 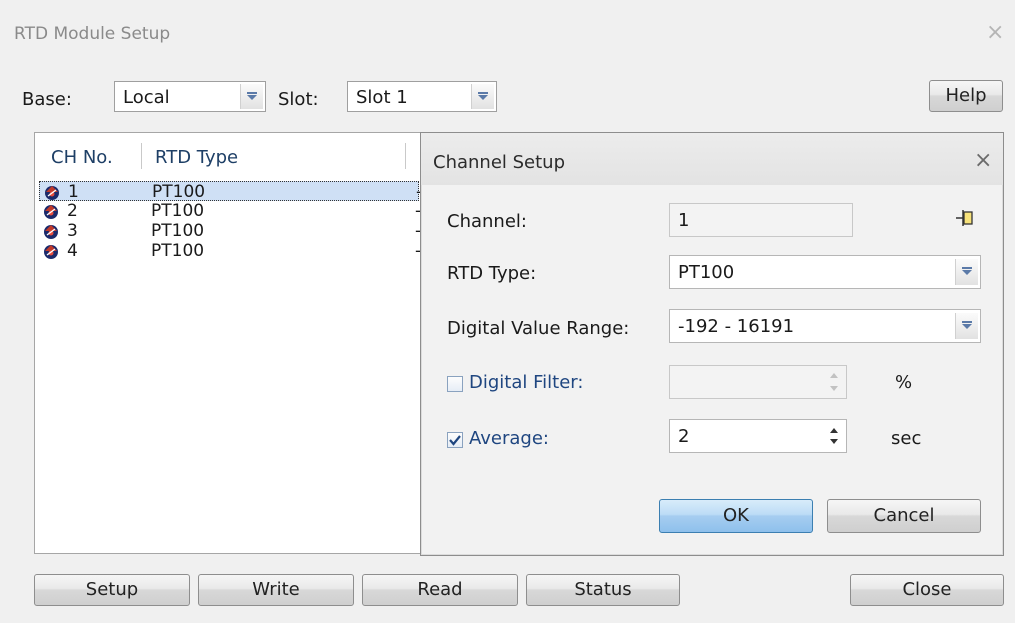 What do you see at coordinates (966, 220) in the screenshot?
I see `pin-icon` at bounding box center [966, 220].